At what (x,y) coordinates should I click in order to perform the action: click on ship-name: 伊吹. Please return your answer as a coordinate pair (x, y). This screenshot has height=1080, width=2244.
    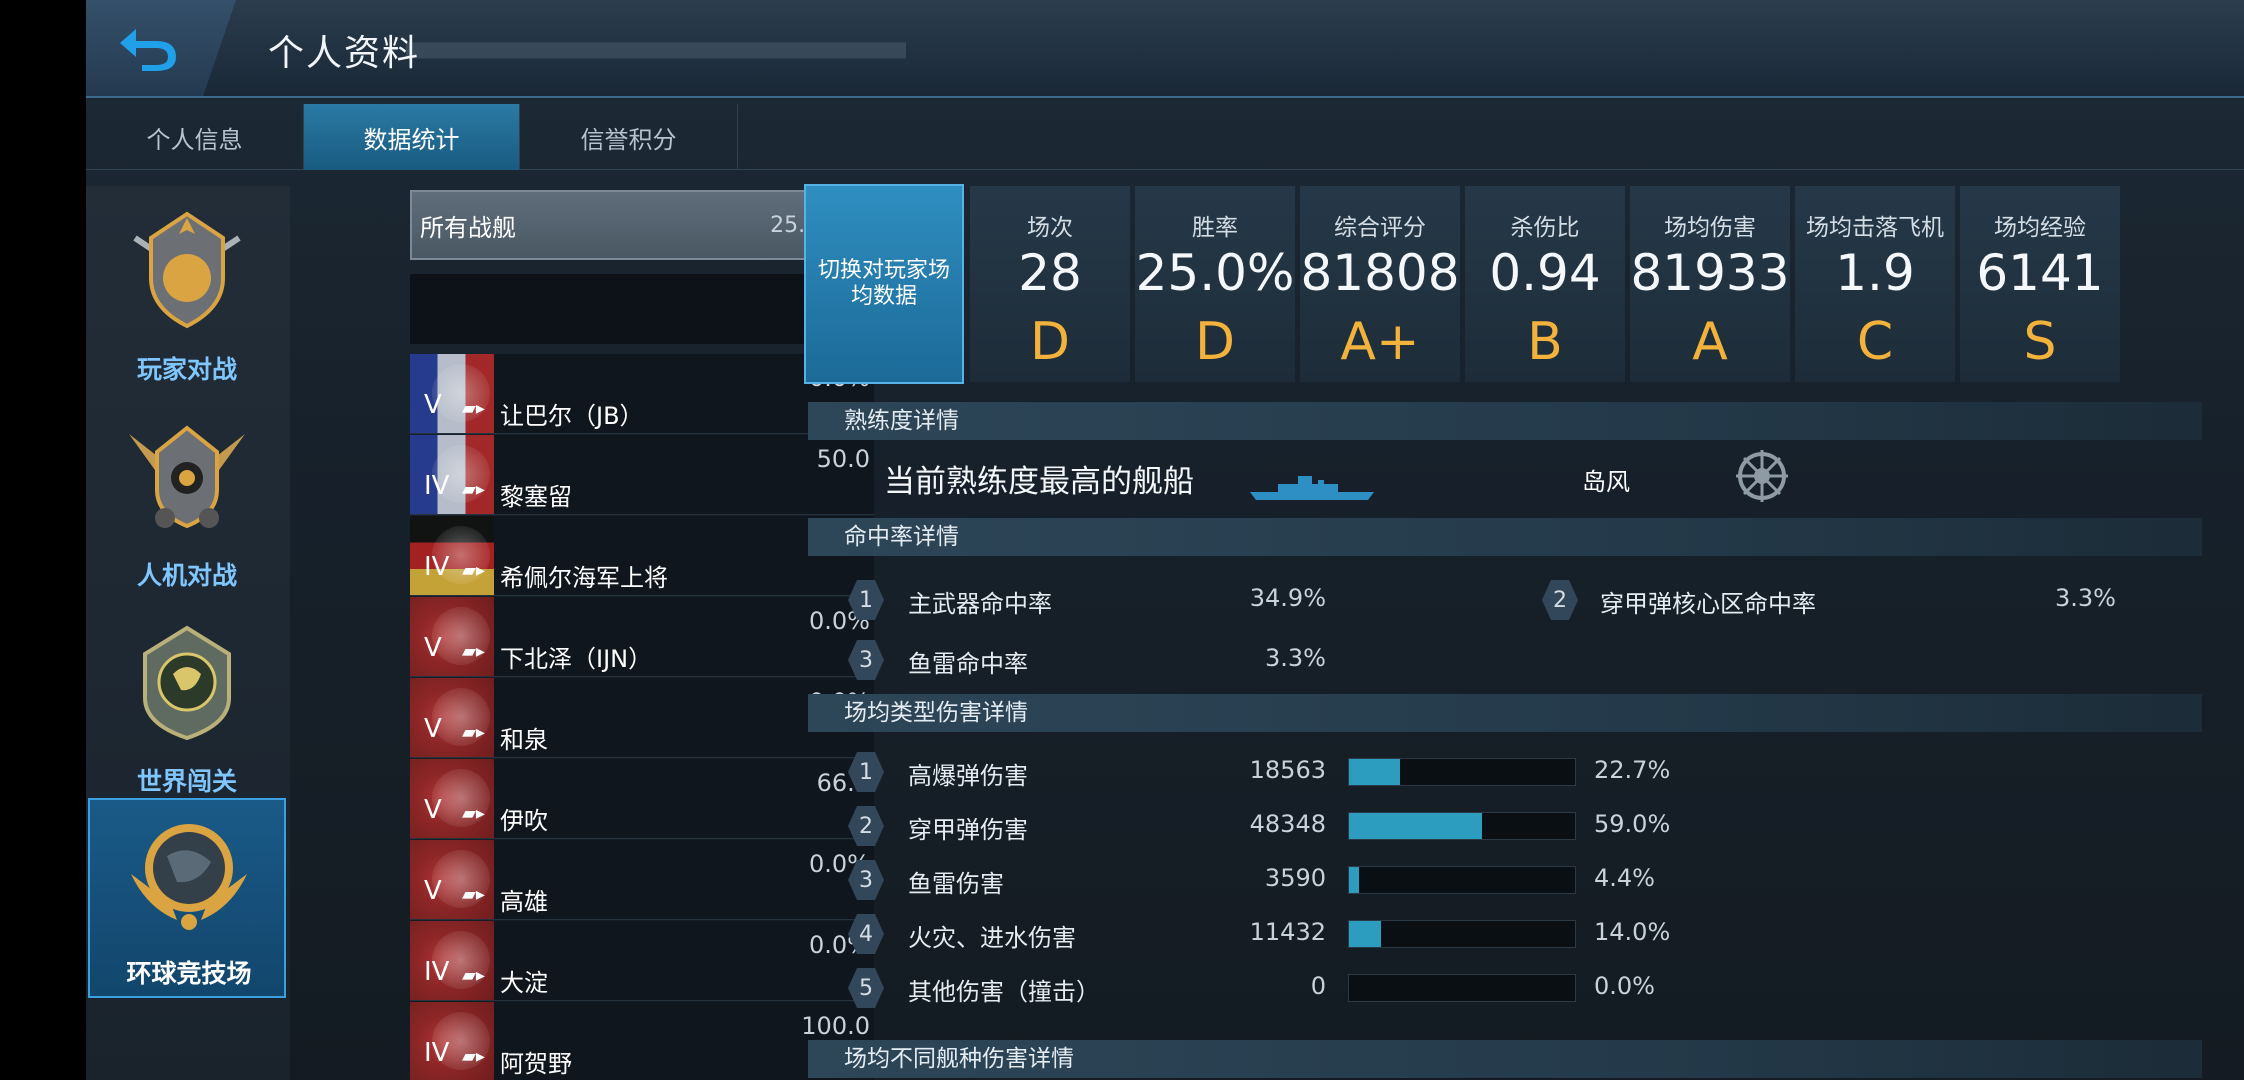
    Looking at the image, I should click on (524, 821).